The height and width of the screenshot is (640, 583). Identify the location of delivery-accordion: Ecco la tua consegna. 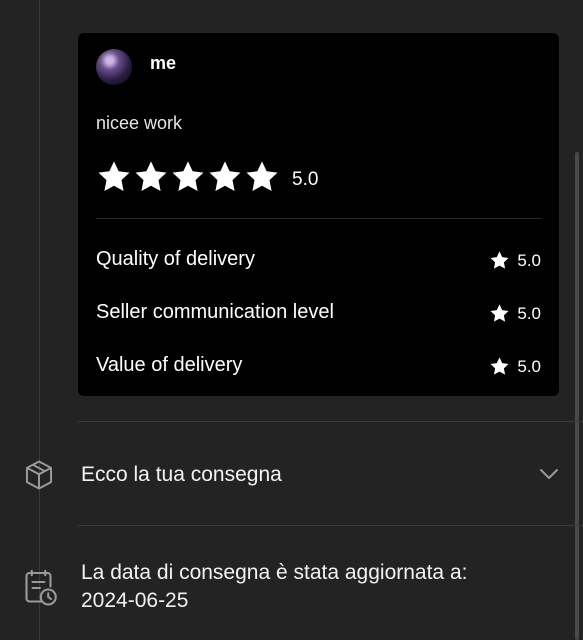
(291, 475).